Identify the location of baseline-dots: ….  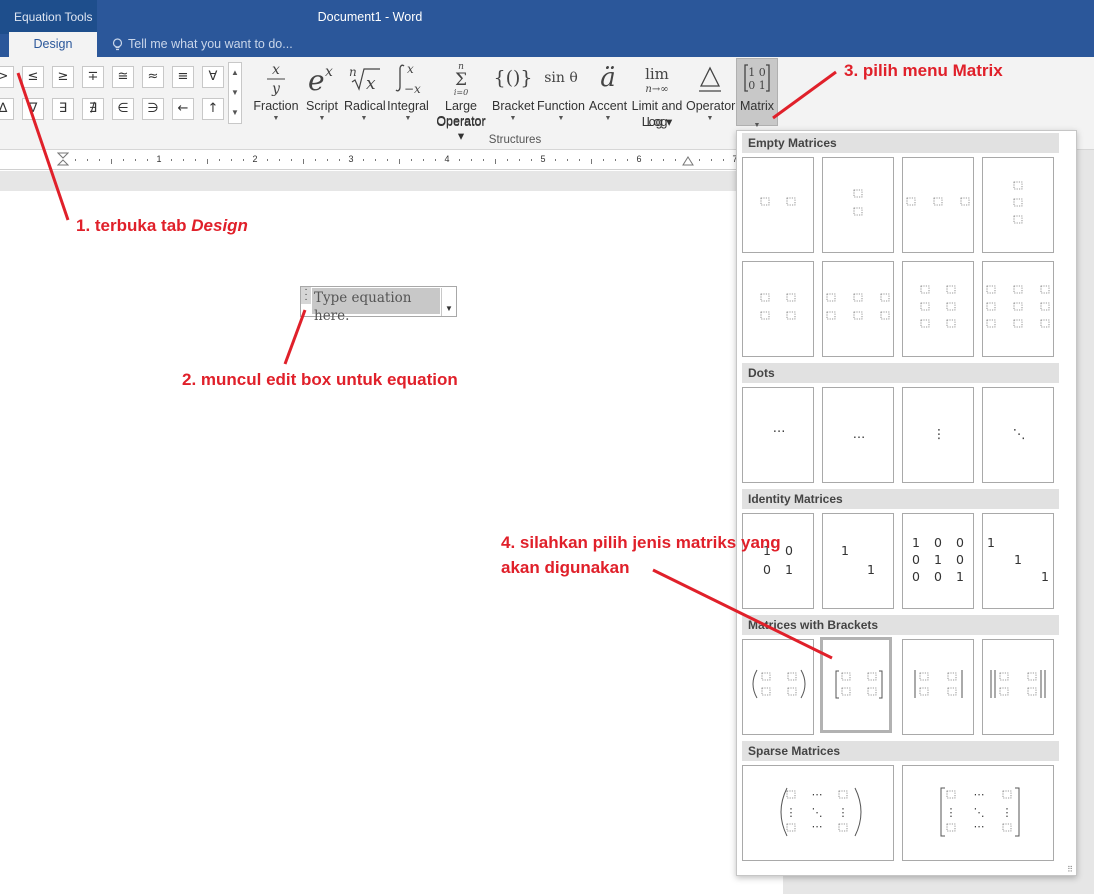
(858, 435).